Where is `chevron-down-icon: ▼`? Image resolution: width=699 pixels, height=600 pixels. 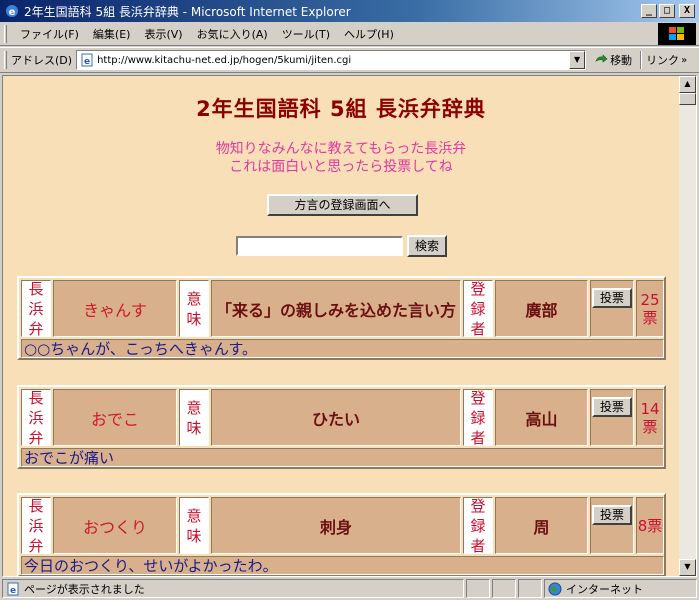 chevron-down-icon: ▼ is located at coordinates (577, 60).